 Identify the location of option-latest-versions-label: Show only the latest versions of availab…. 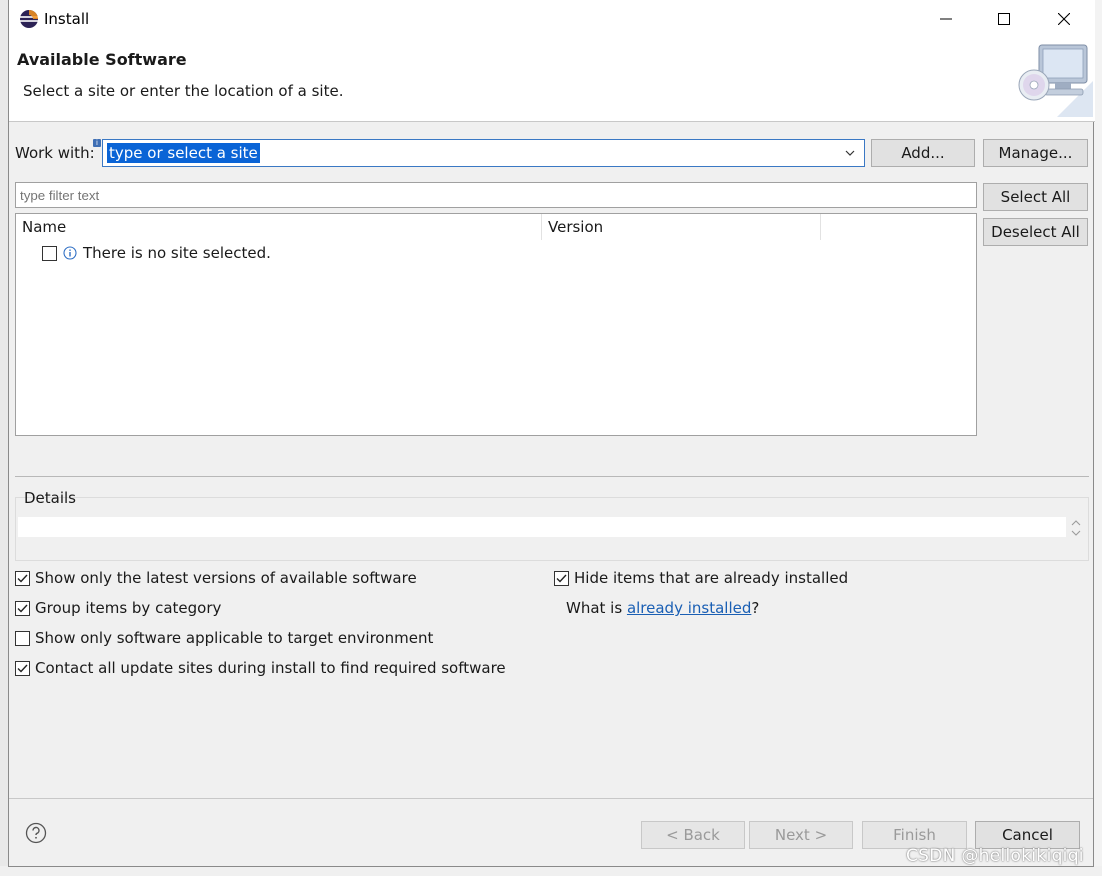
(226, 578).